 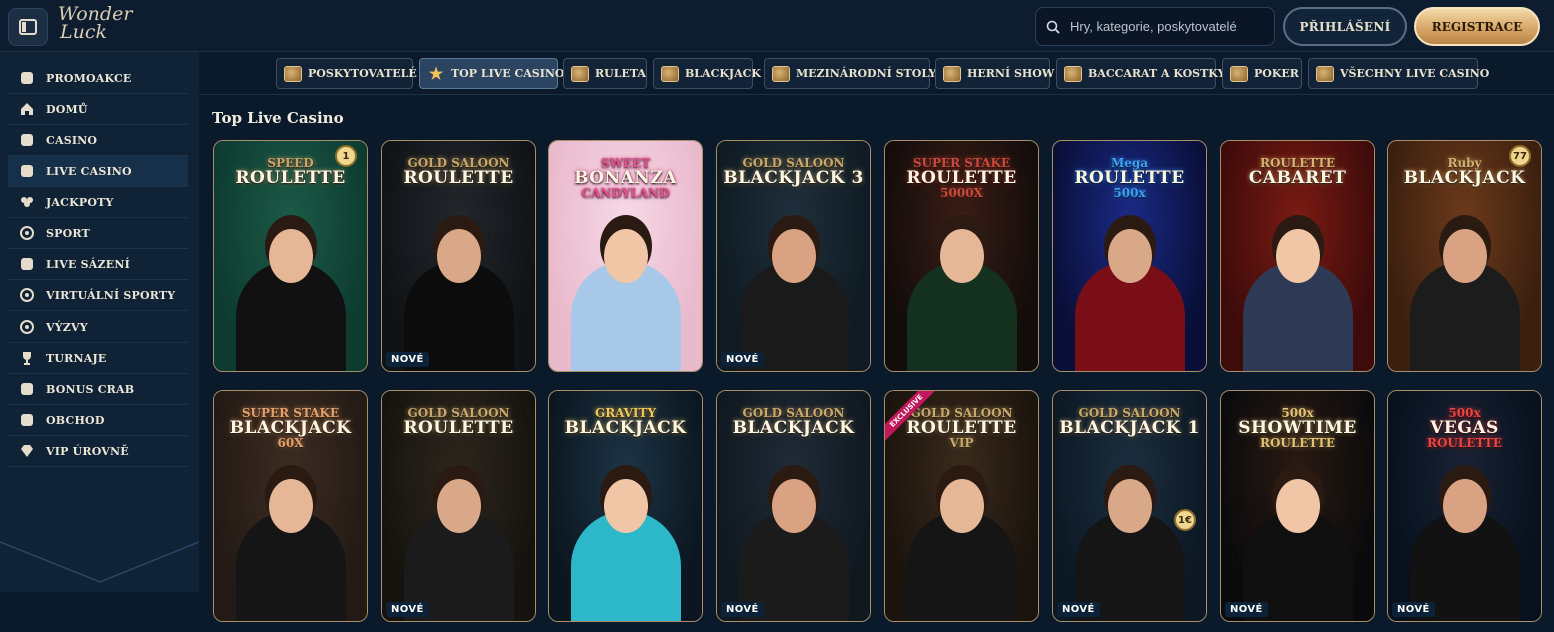 I want to click on sidebar-item-výzvy: VÝZVY, so click(x=98, y=327).